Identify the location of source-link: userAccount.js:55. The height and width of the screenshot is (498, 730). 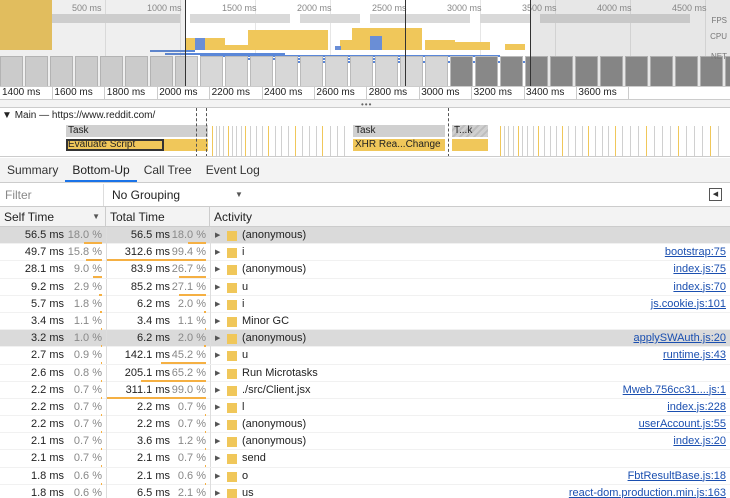
(682, 424).